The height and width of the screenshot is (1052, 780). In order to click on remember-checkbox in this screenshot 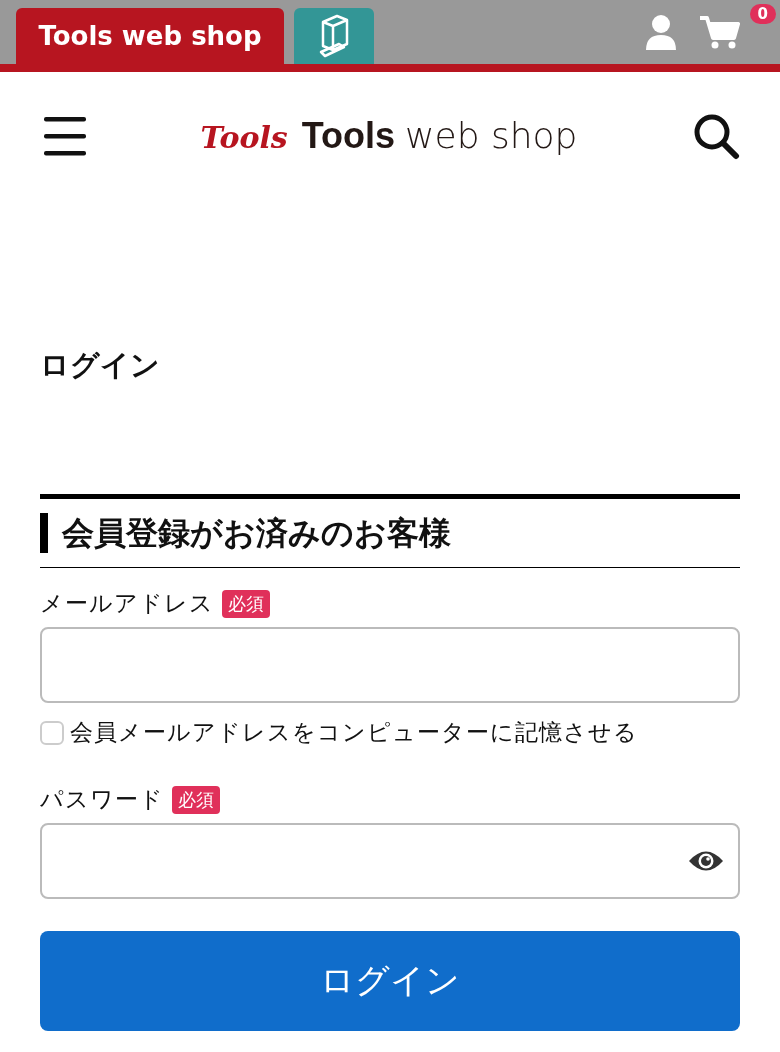, I will do `click(52, 732)`.